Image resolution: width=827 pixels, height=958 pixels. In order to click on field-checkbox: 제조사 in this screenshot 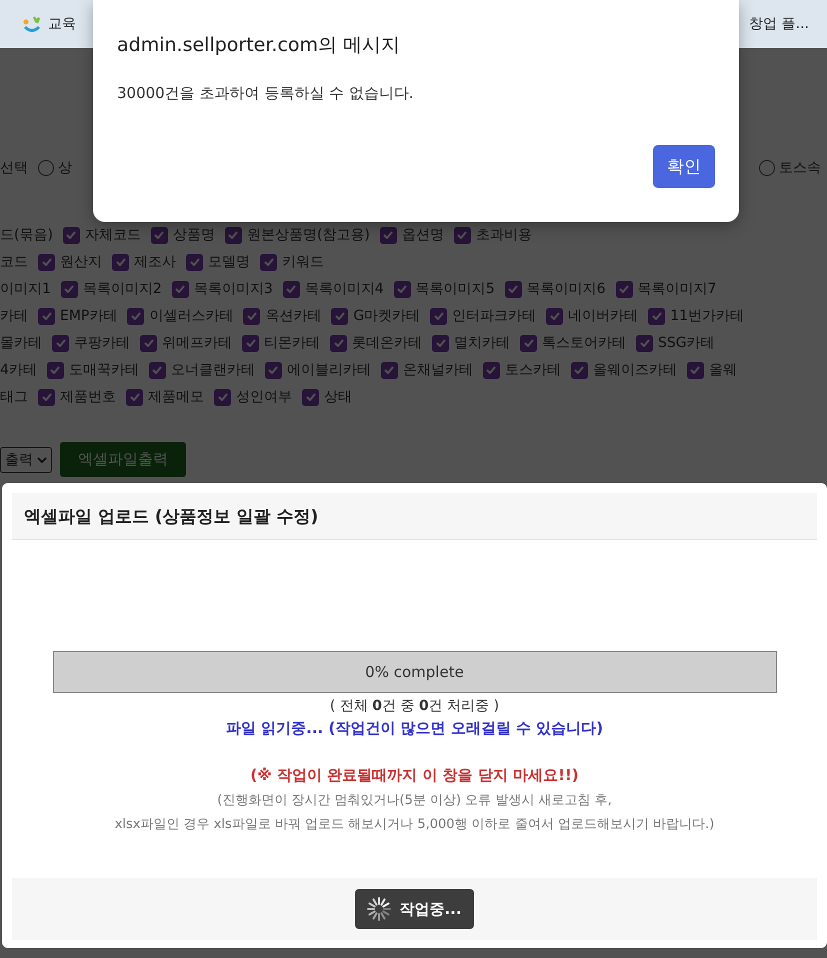, I will do `click(144, 262)`.